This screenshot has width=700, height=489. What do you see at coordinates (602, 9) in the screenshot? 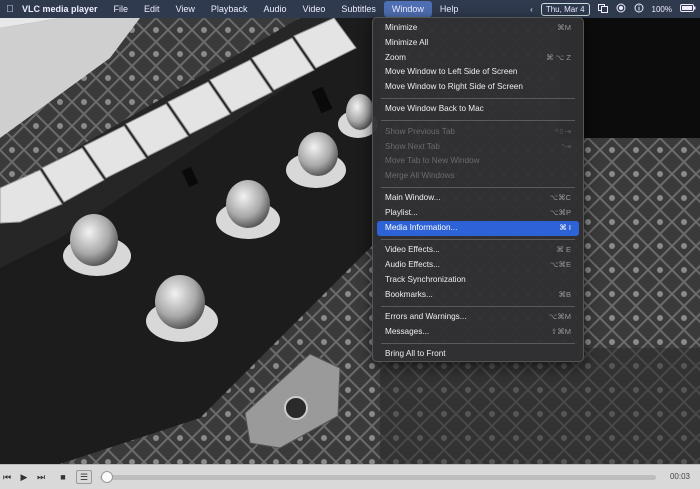
I see `window-switch-icon` at bounding box center [602, 9].